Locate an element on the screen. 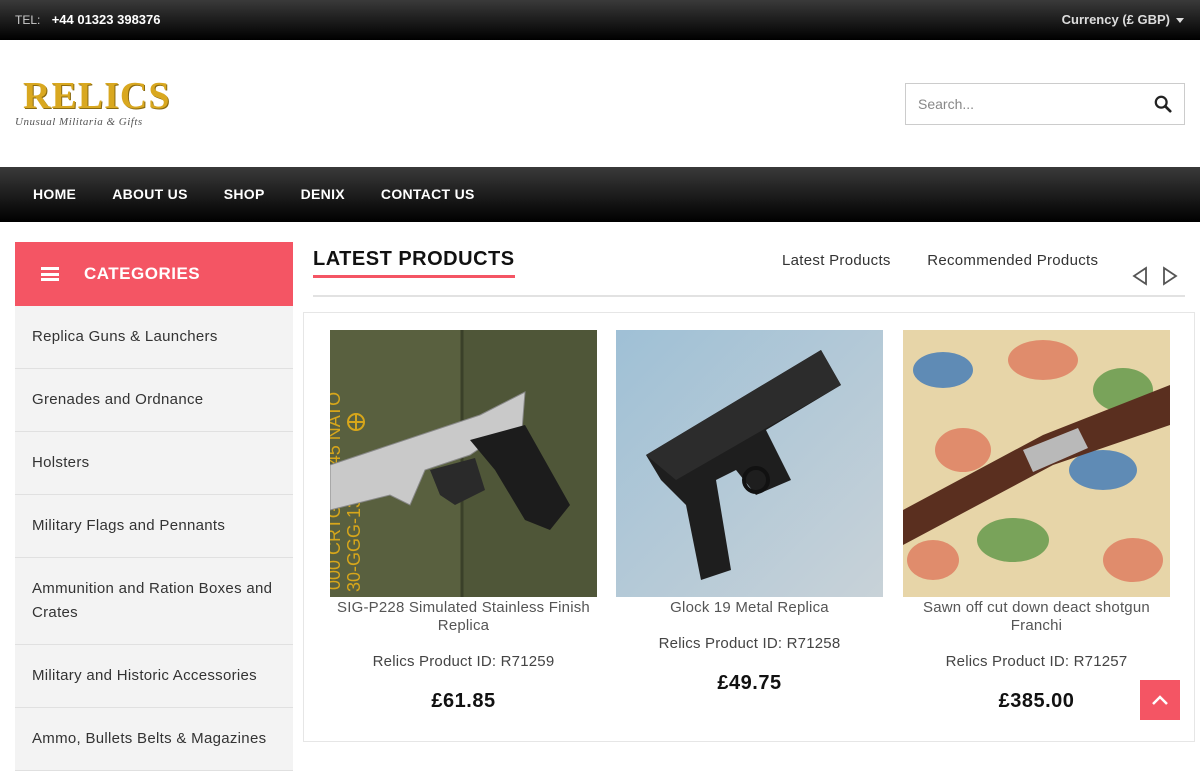  nav-item-contact-us: CONTACT US is located at coordinates (428, 194).